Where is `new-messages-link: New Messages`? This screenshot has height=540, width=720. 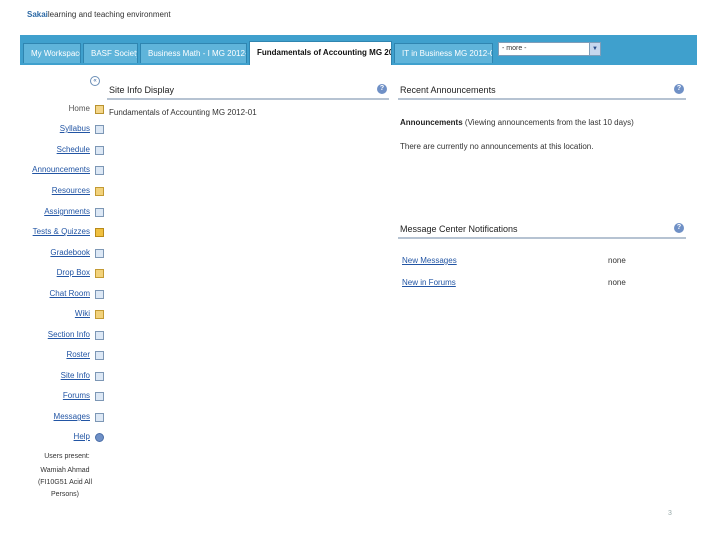
new-messages-link: New Messages is located at coordinates (429, 260).